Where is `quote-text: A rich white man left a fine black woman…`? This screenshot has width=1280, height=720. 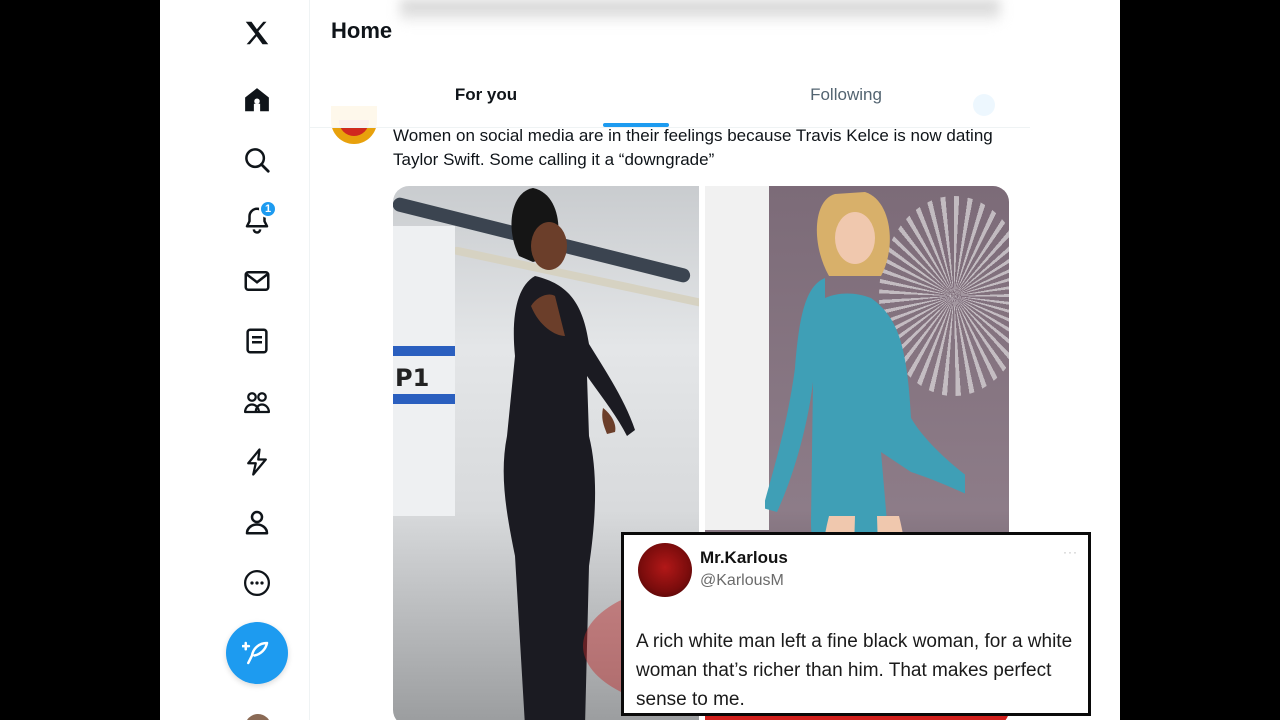 quote-text: A rich white man left a fine black woman… is located at coordinates (854, 670).